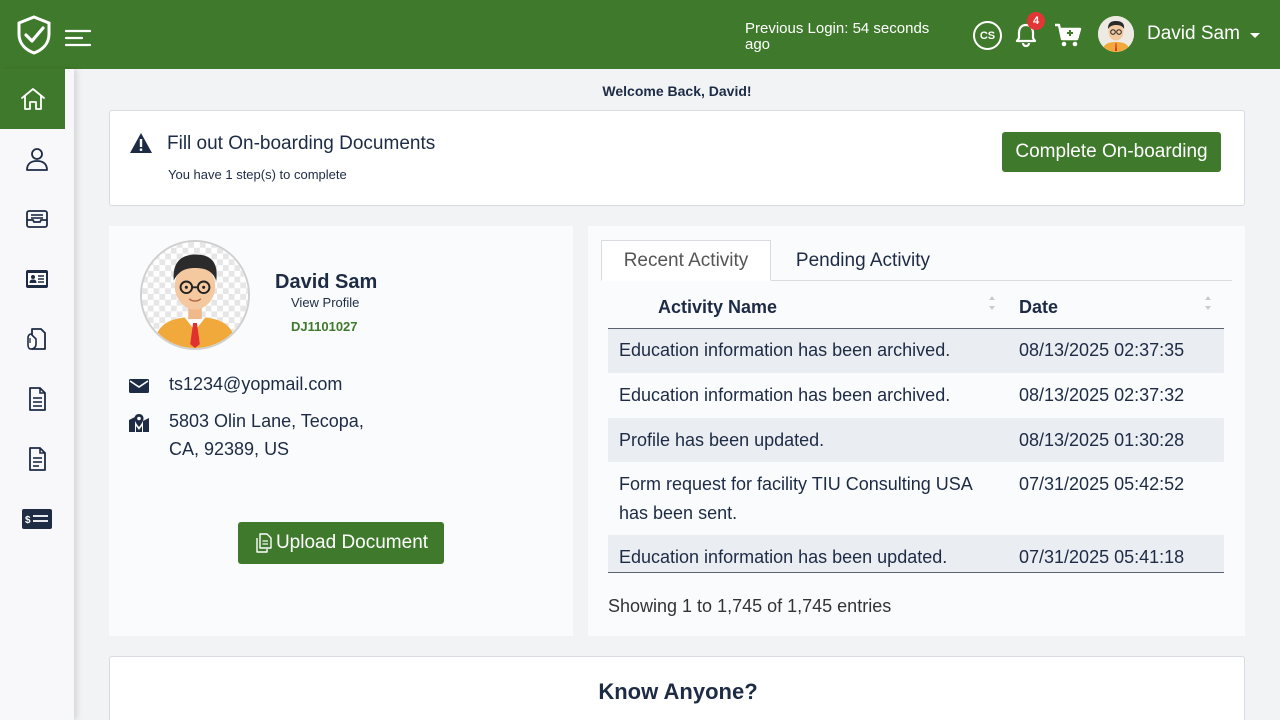 The width and height of the screenshot is (1280, 720). Describe the element at coordinates (1111, 152) in the screenshot. I see `complete-onboarding-button: Complete On-boarding` at that location.